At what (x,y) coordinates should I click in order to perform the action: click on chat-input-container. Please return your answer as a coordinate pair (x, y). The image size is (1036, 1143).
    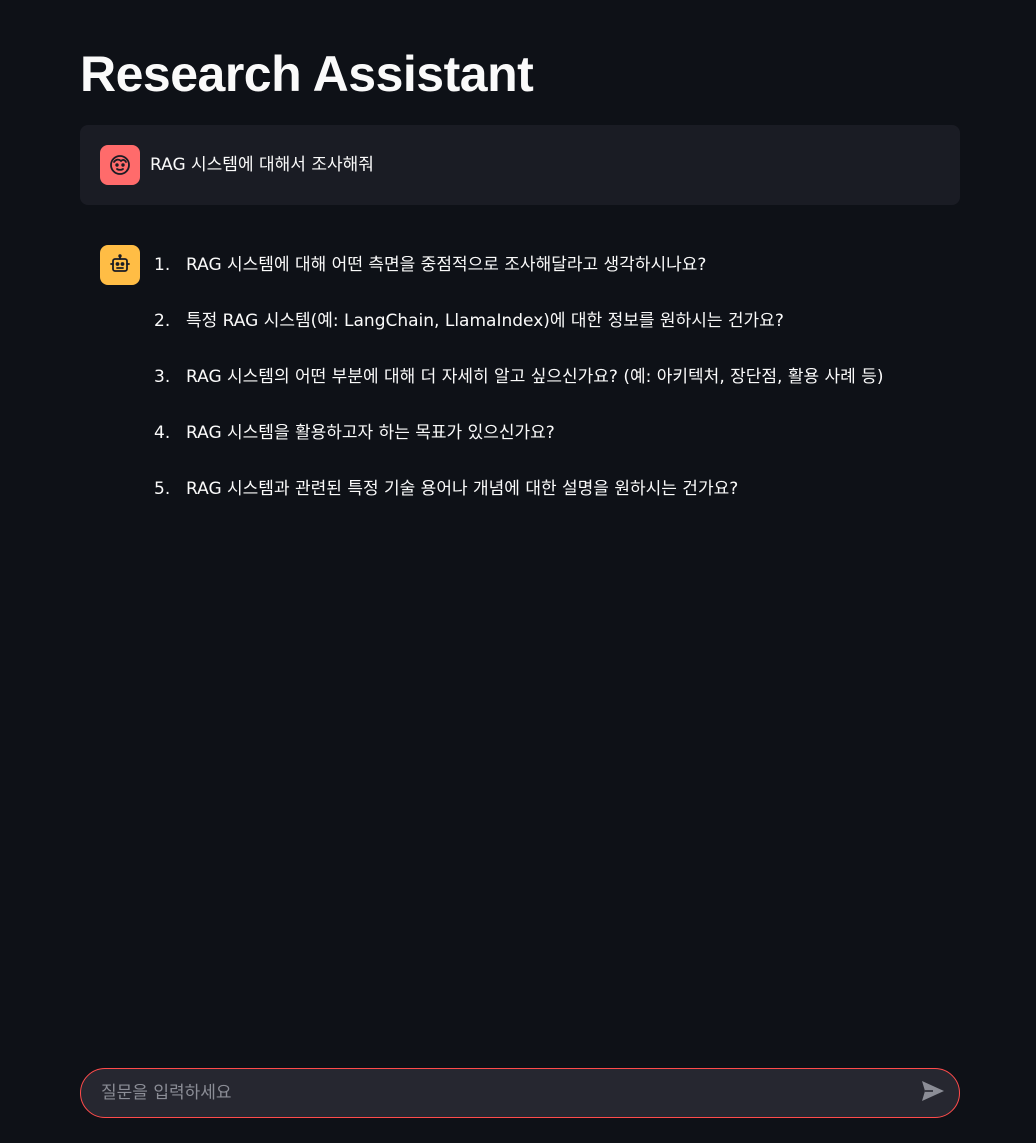
    Looking at the image, I should click on (520, 1093).